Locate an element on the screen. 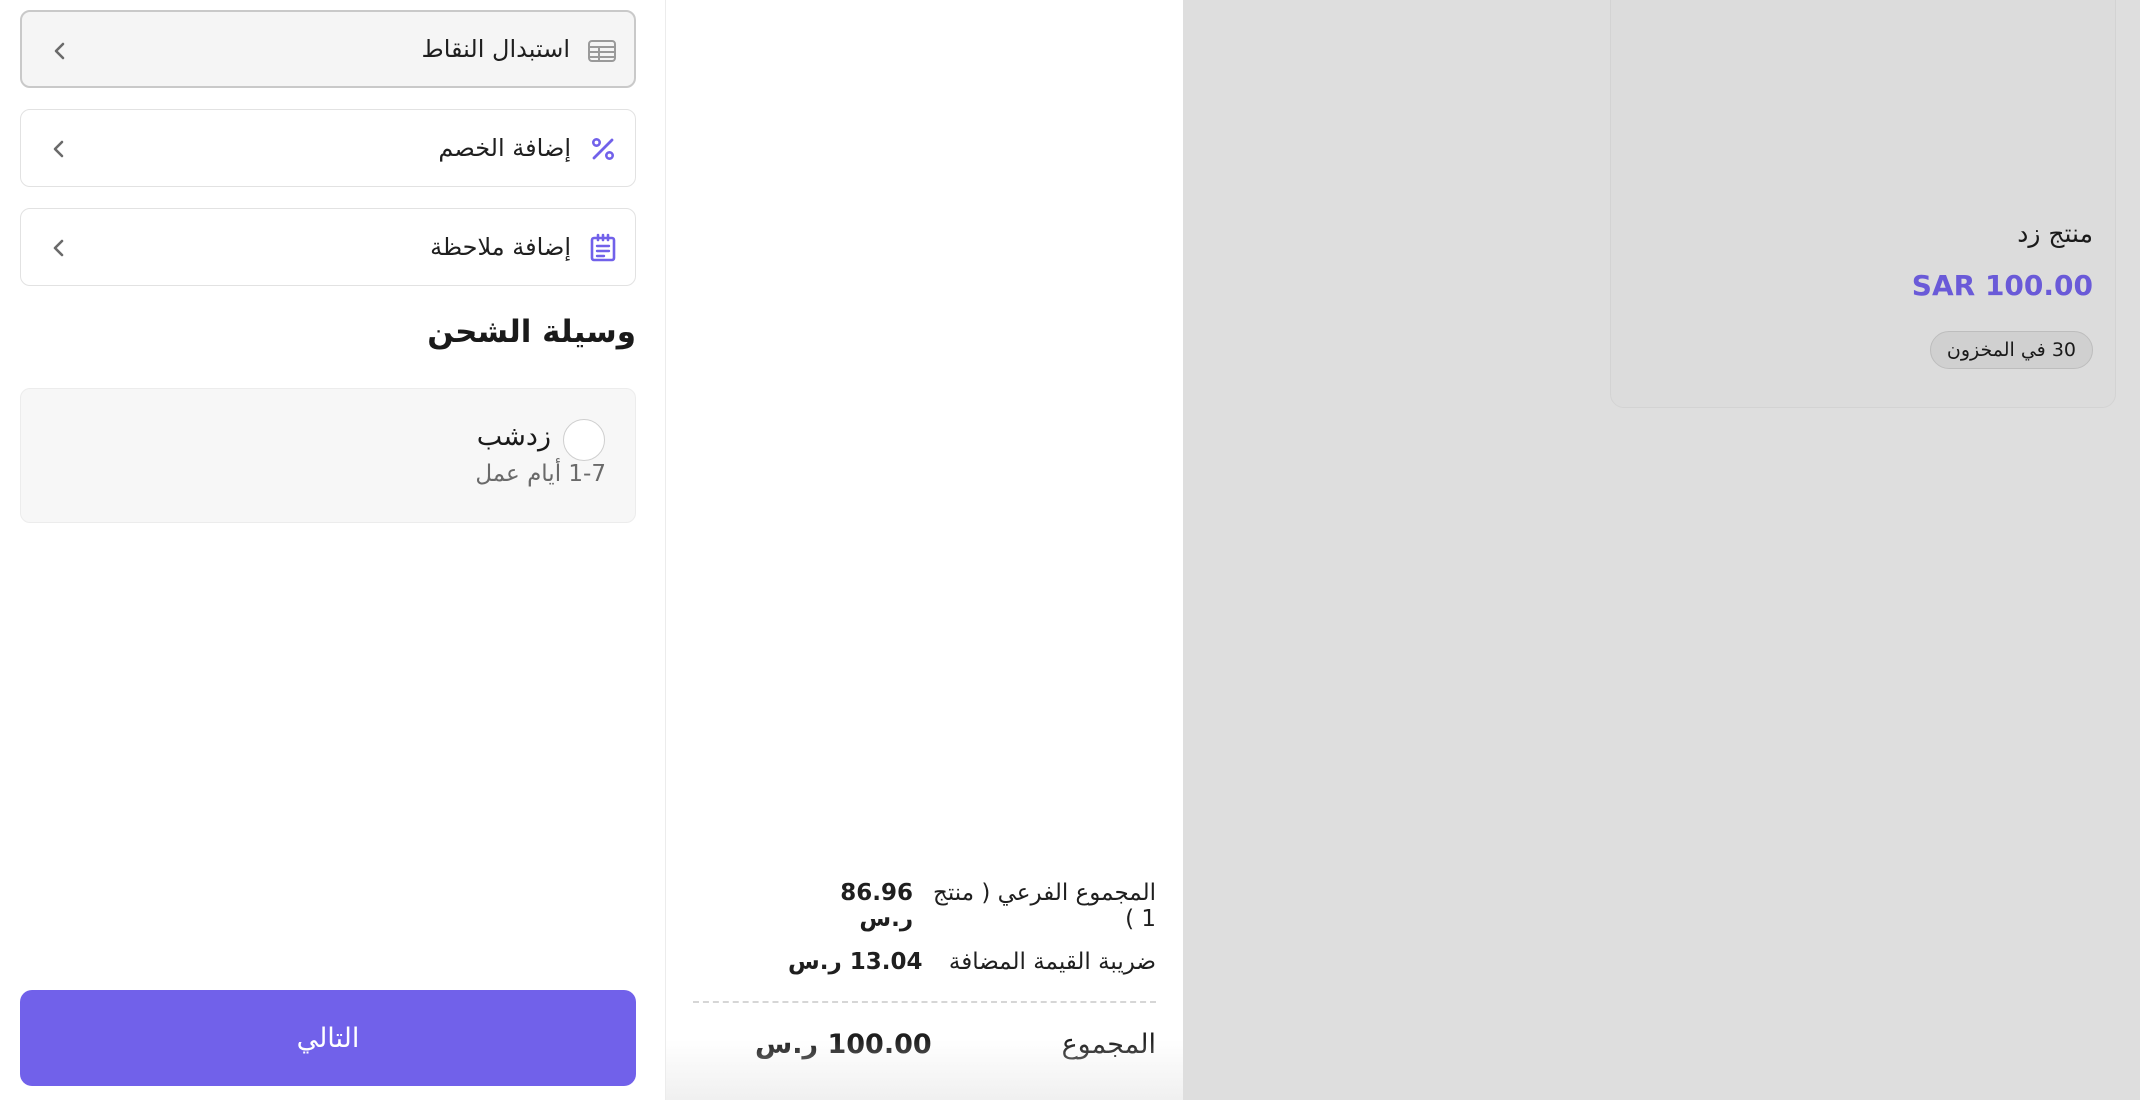 This screenshot has height=1100, width=2140. subtotal-label: المجموع الفرعي ( منتج 1 ) is located at coordinates (1044, 906).